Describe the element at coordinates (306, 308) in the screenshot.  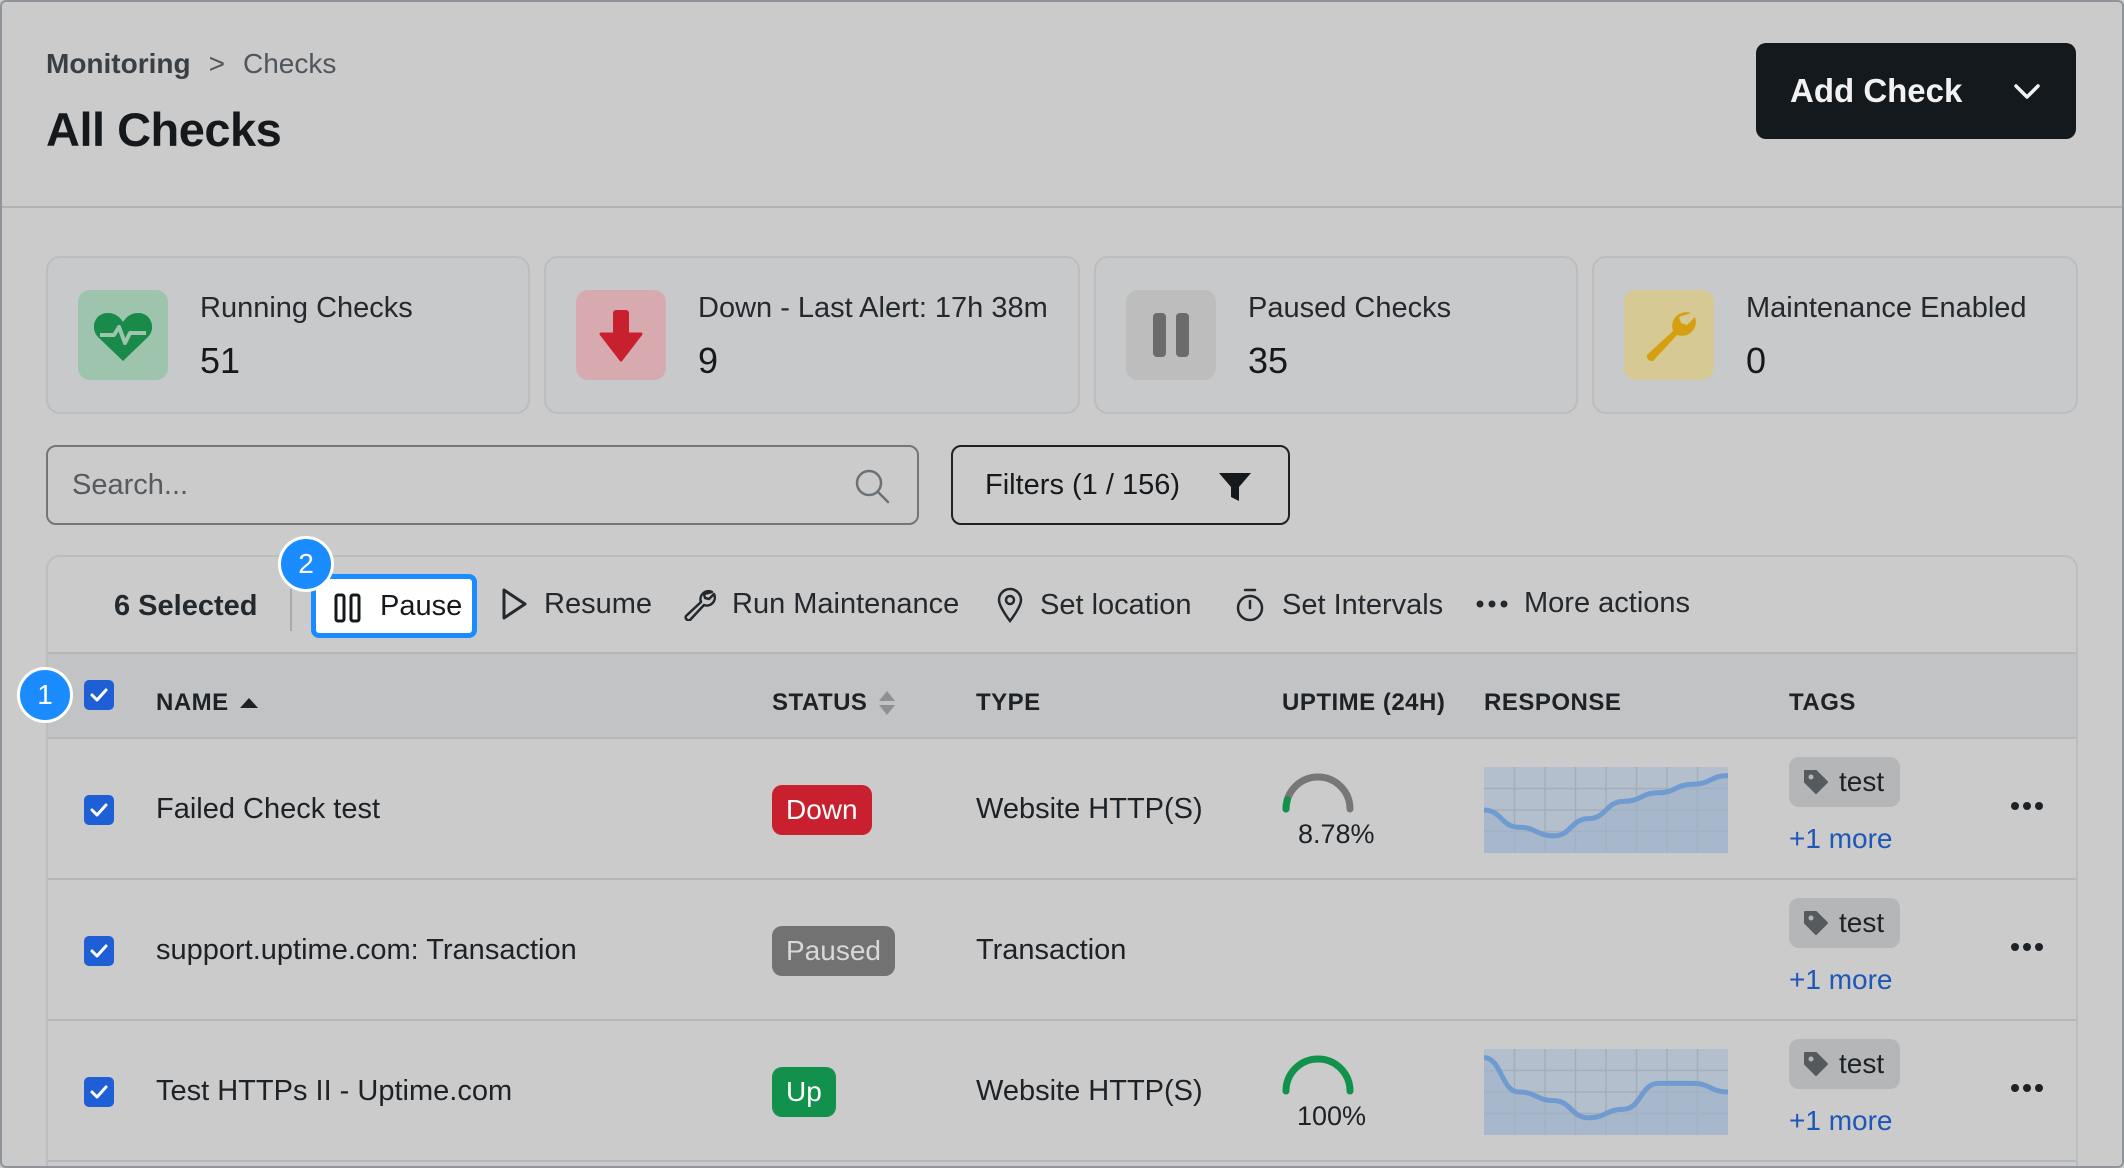
I see `stat-label: Running Checks` at that location.